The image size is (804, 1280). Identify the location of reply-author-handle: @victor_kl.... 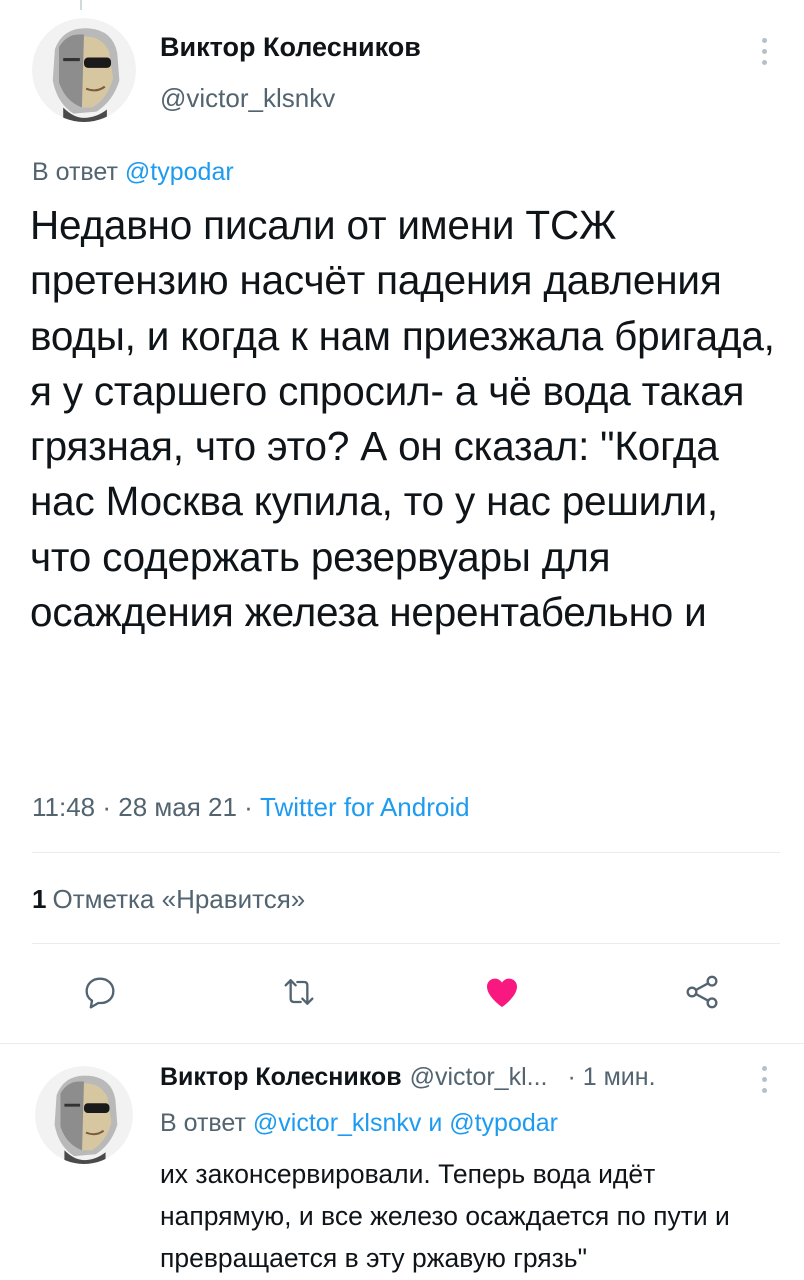
(479, 1077).